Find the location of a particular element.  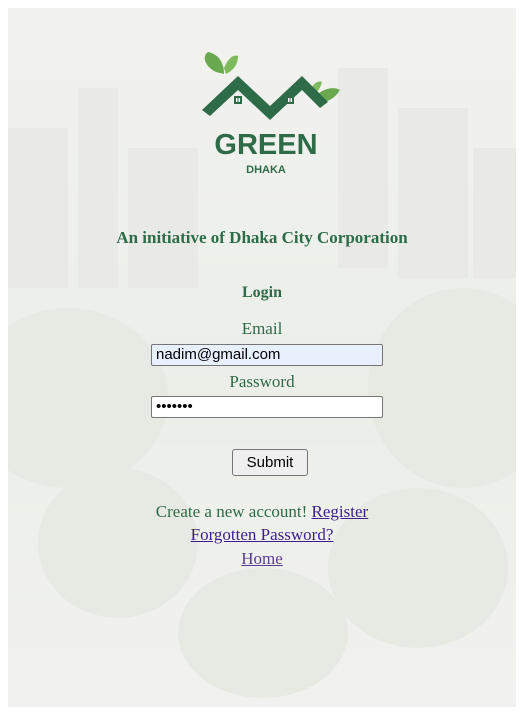

email-label: Email is located at coordinates (262, 328).